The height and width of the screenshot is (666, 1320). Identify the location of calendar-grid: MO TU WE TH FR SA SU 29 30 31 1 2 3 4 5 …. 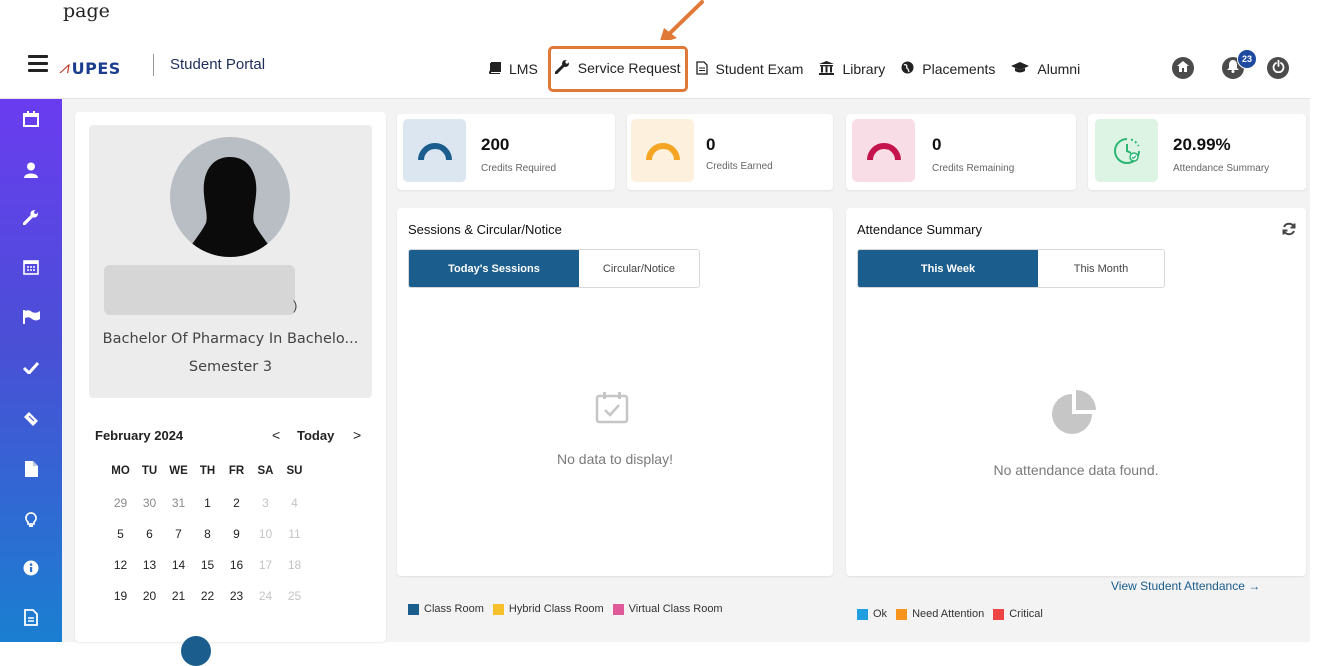
(207, 542).